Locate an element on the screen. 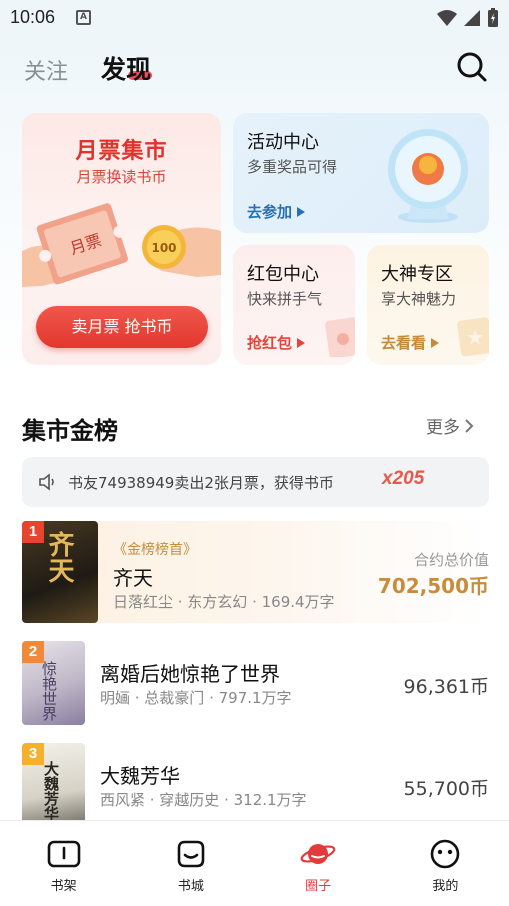  nav-bookshelf-label: 书架 is located at coordinates (63, 886).